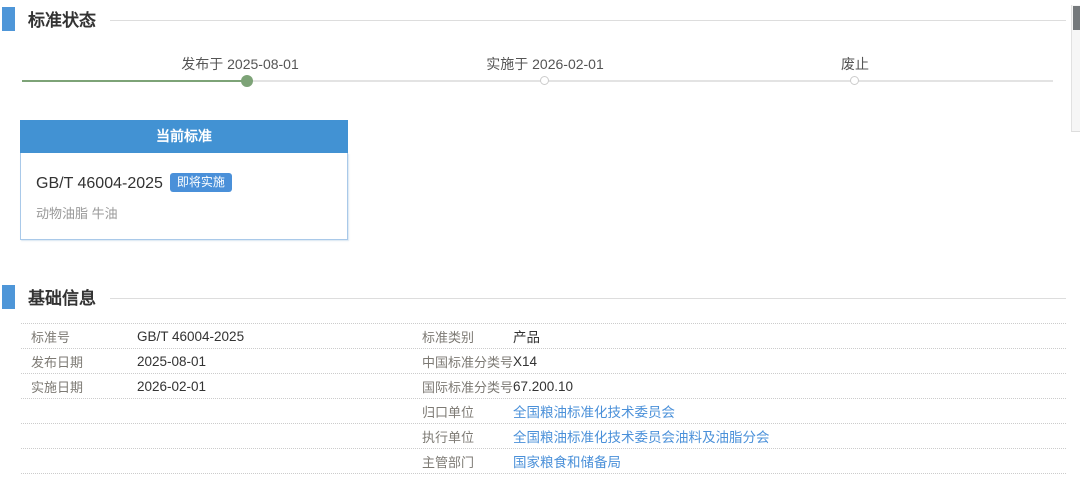 The height and width of the screenshot is (481, 1080). I want to click on timeline-dot-published, so click(247, 81).